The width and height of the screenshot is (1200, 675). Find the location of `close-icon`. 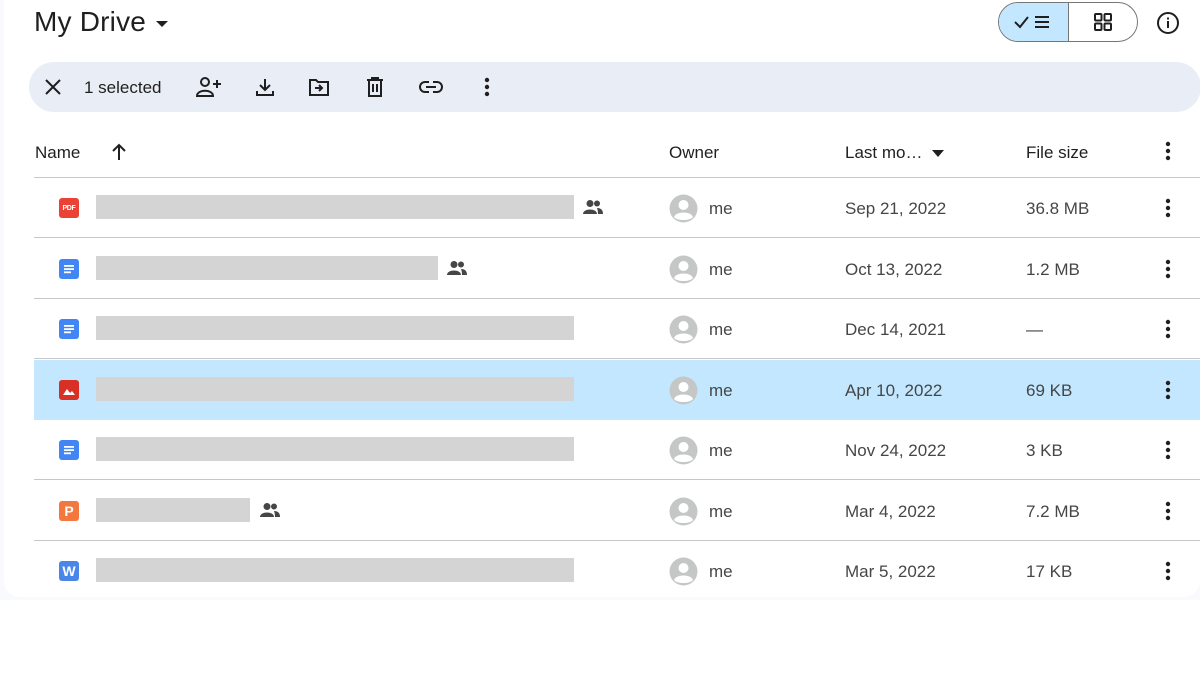

close-icon is located at coordinates (53, 87).